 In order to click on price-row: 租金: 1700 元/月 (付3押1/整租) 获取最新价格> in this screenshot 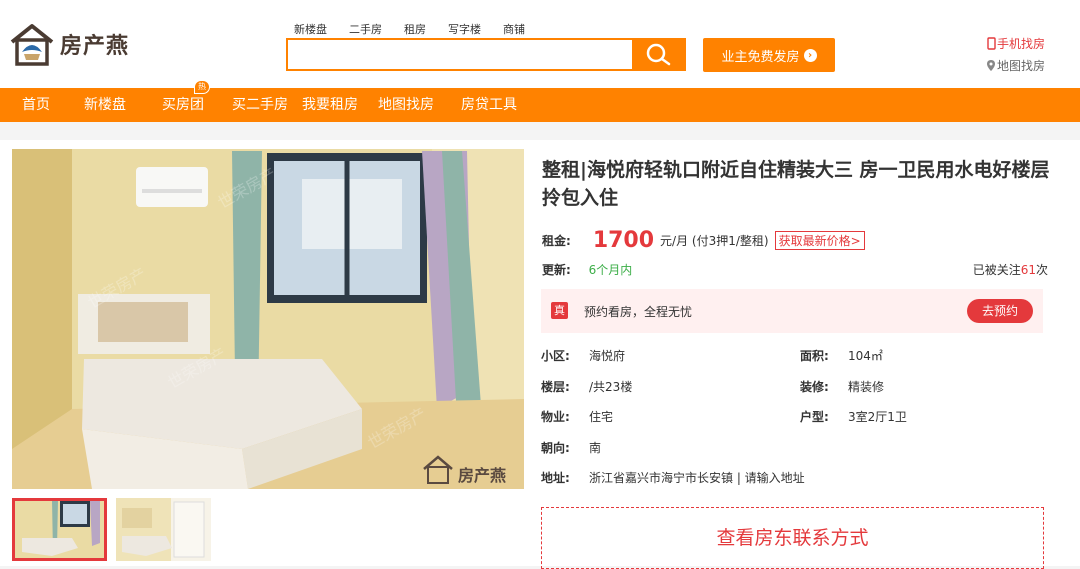, I will do `click(703, 240)`.